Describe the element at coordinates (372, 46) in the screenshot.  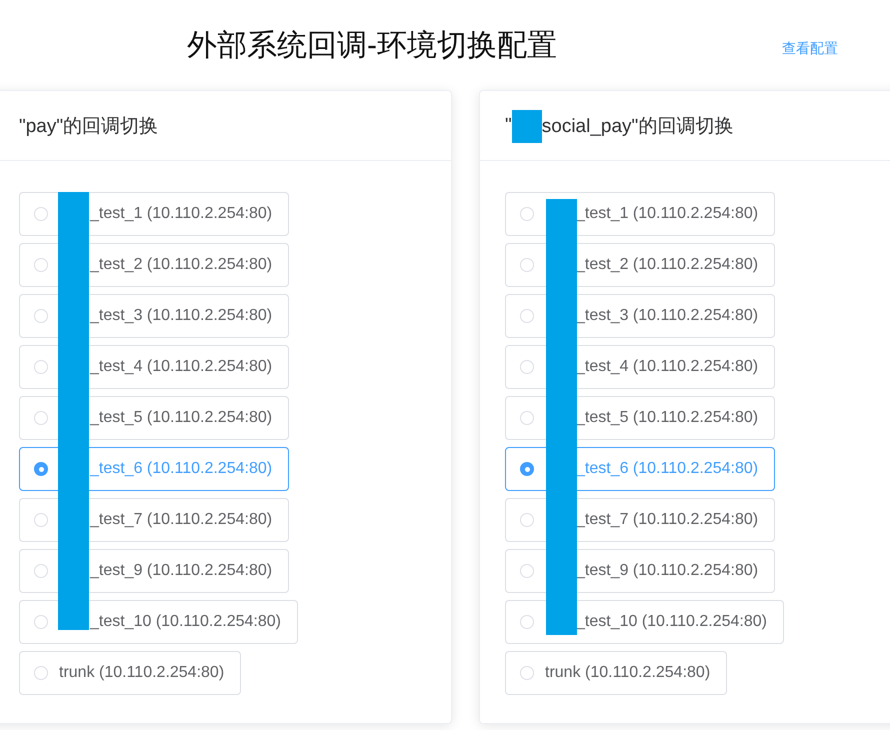
I see `page-title: 外部系统回调-环境切换配置` at that location.